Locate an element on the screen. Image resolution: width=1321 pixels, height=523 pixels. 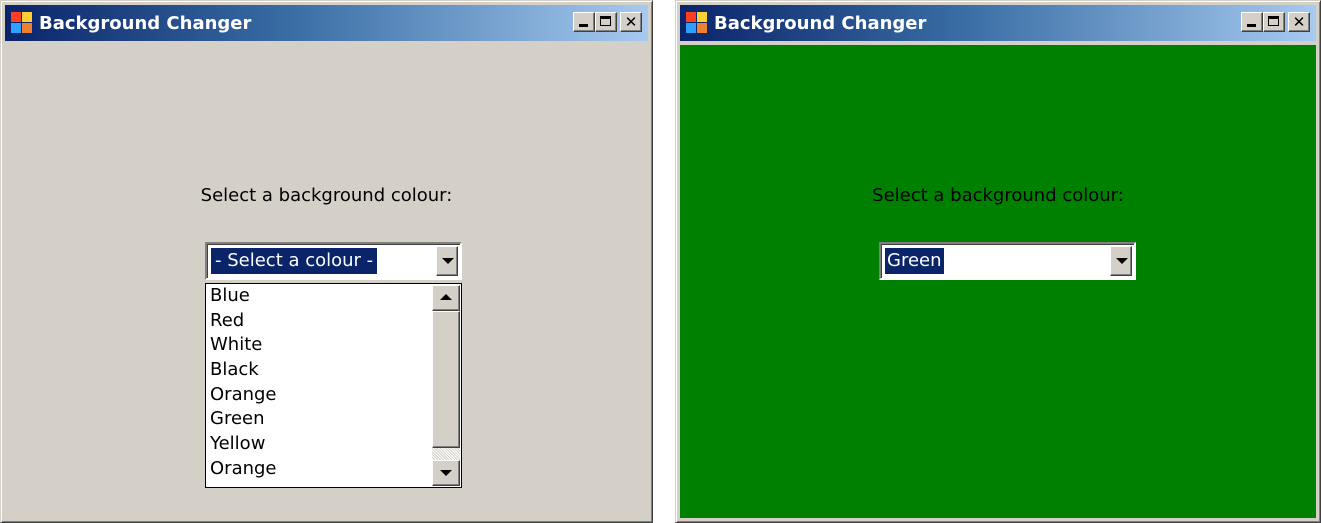
colour-select: - Select a colour - is located at coordinates (333, 261).